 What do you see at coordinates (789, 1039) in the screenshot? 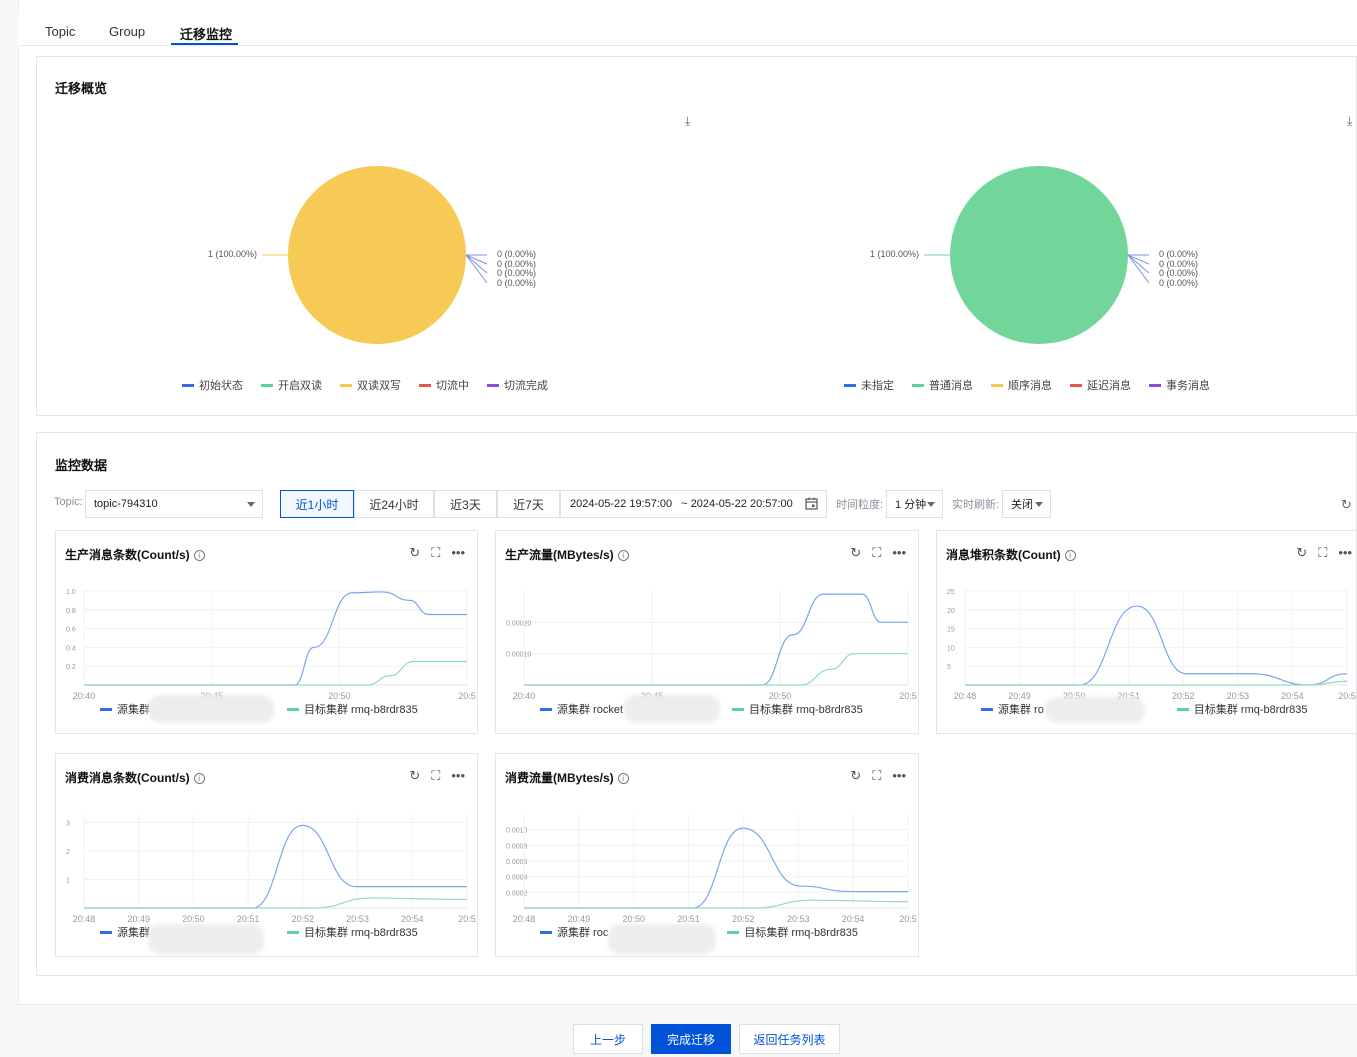
I see `back-to-task-list-button: 返回任务列表` at bounding box center [789, 1039].